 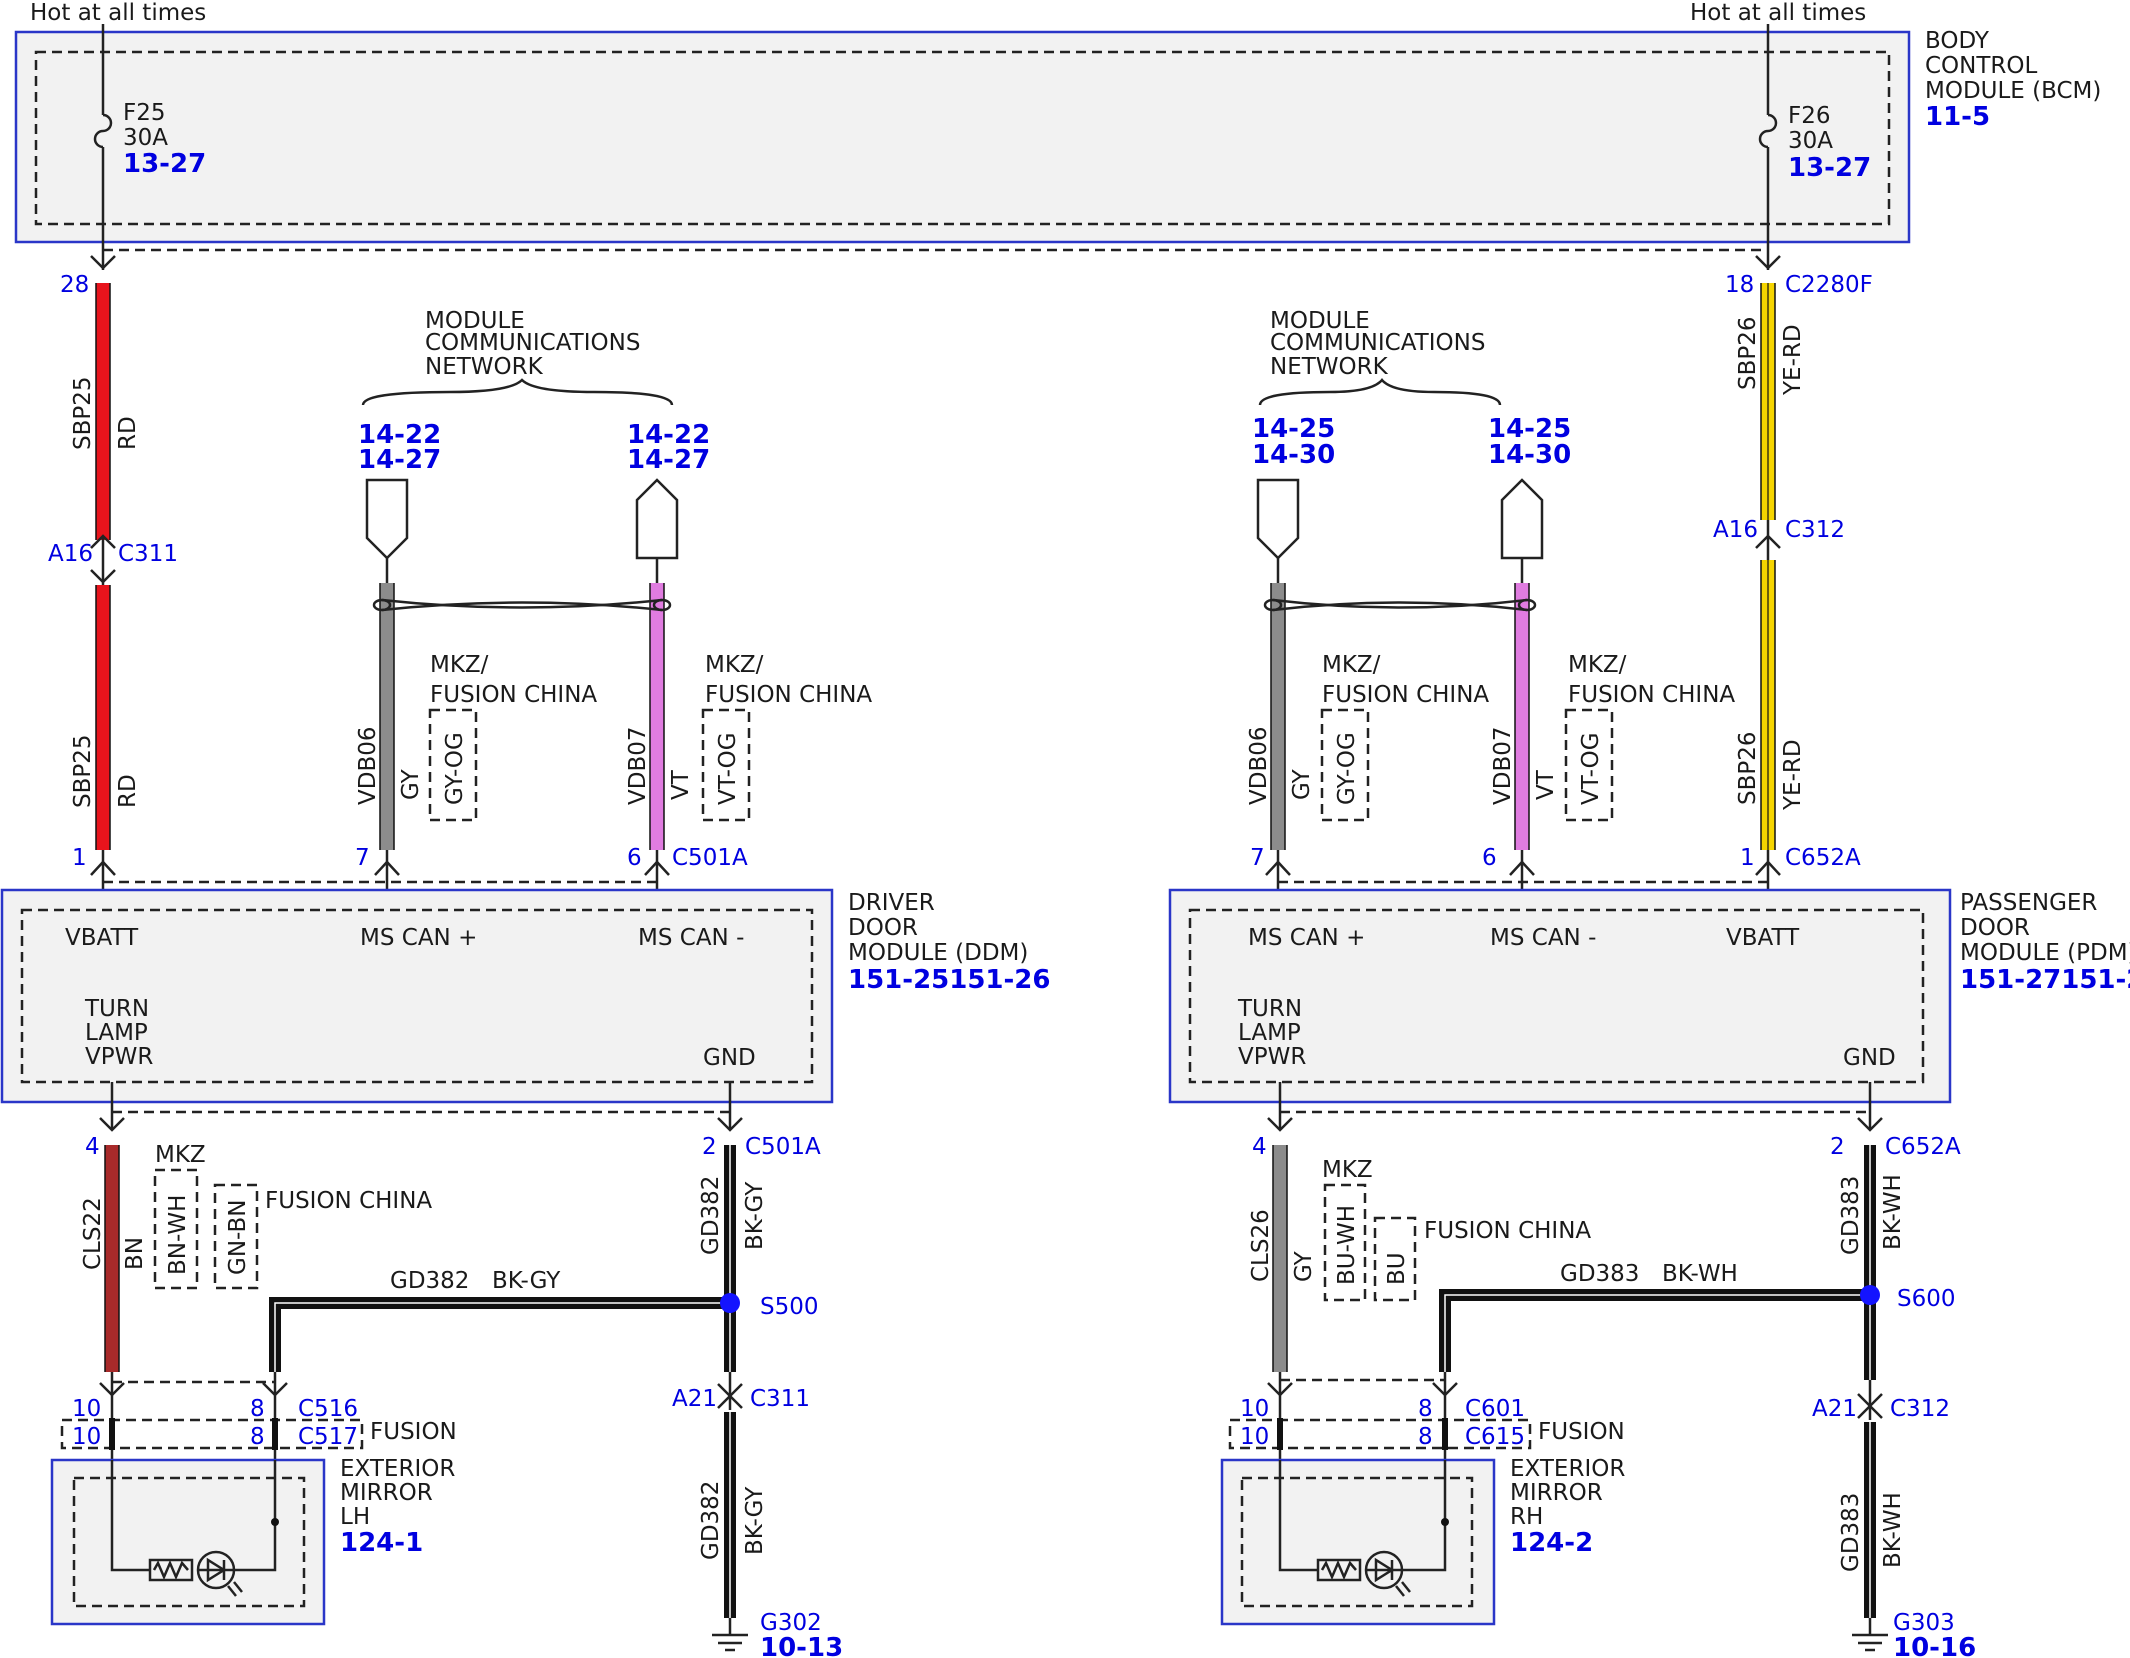 I want to click on connector-c652a-bottom: C652A, so click(x=1923, y=1147).